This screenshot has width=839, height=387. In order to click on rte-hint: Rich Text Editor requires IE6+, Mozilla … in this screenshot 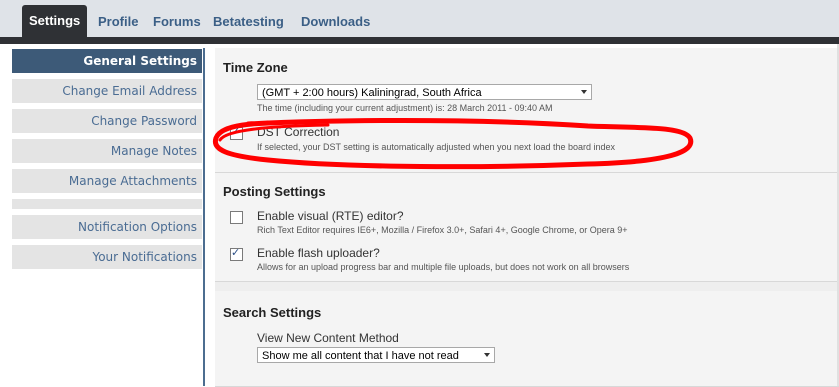, I will do `click(442, 230)`.